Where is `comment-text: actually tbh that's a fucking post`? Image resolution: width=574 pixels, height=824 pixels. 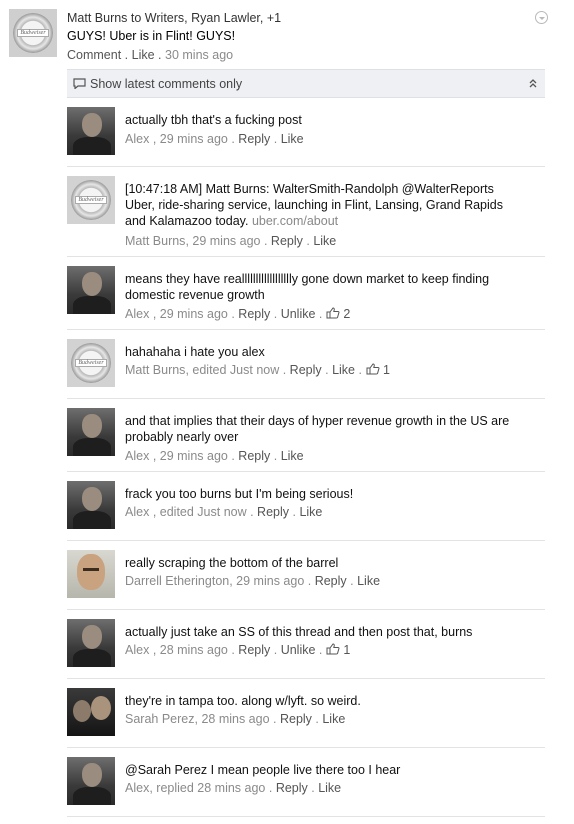
comment-text: actually tbh that's a fucking post is located at coordinates (213, 120).